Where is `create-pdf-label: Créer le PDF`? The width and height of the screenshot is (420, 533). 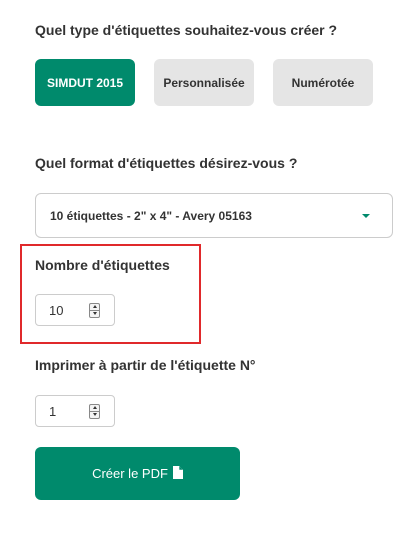
create-pdf-label: Créer le PDF is located at coordinates (130, 473).